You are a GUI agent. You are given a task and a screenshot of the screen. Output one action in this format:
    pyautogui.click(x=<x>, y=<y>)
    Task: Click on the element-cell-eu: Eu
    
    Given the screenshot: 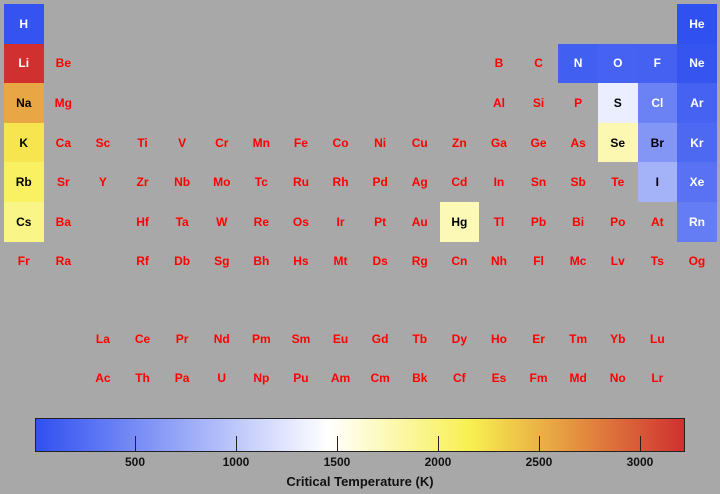 What is the action you would take?
    pyautogui.click(x=340, y=338)
    